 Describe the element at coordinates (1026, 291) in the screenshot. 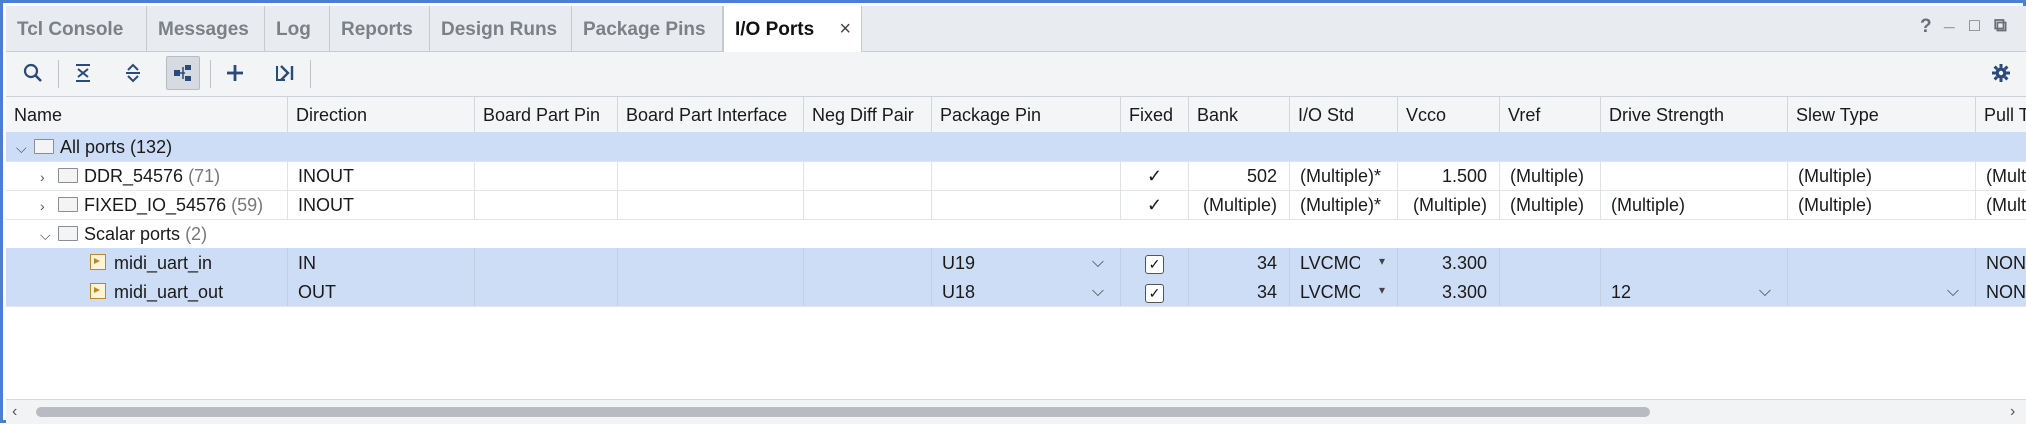

I see `package-pin-select: U18 ⌵` at that location.